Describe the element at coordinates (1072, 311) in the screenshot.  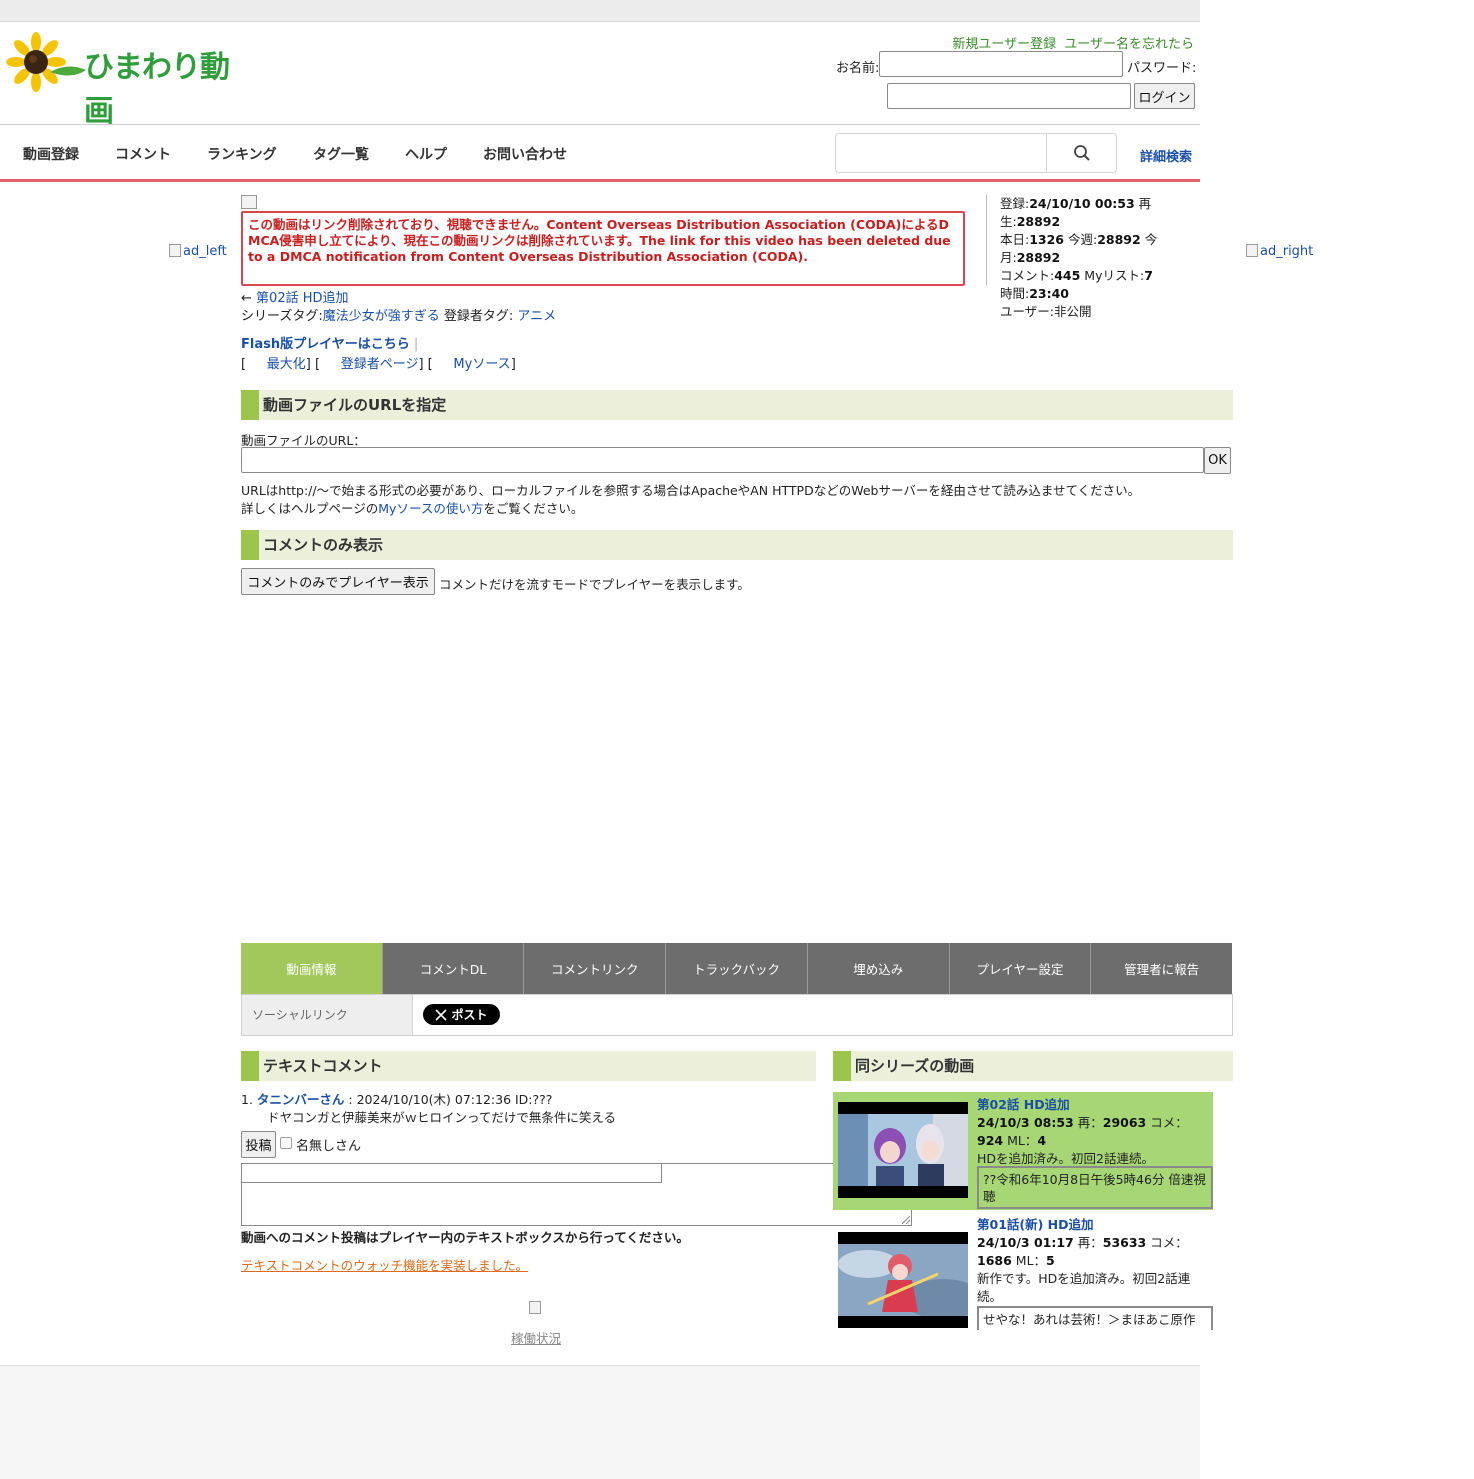
I see `user-value: 非公開` at that location.